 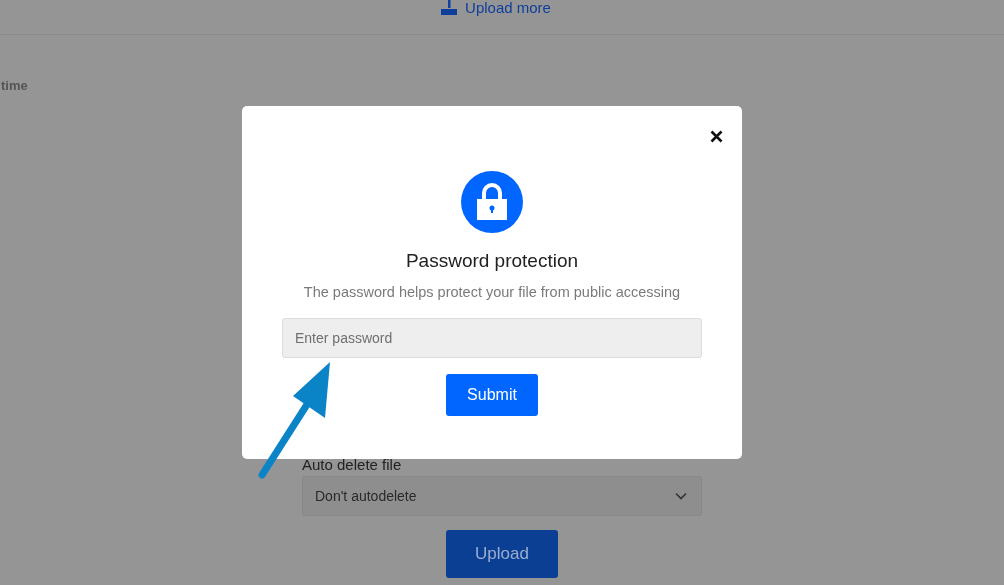 I want to click on chevron-icon, so click(x=681, y=496).